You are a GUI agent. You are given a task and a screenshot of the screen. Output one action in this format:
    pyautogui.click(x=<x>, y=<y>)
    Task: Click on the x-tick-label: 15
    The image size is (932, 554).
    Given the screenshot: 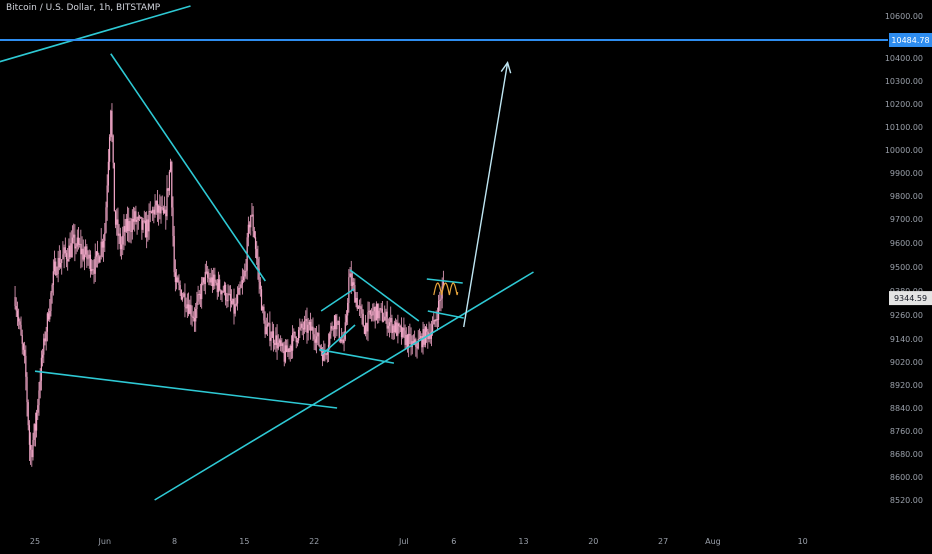 What is the action you would take?
    pyautogui.click(x=244, y=541)
    